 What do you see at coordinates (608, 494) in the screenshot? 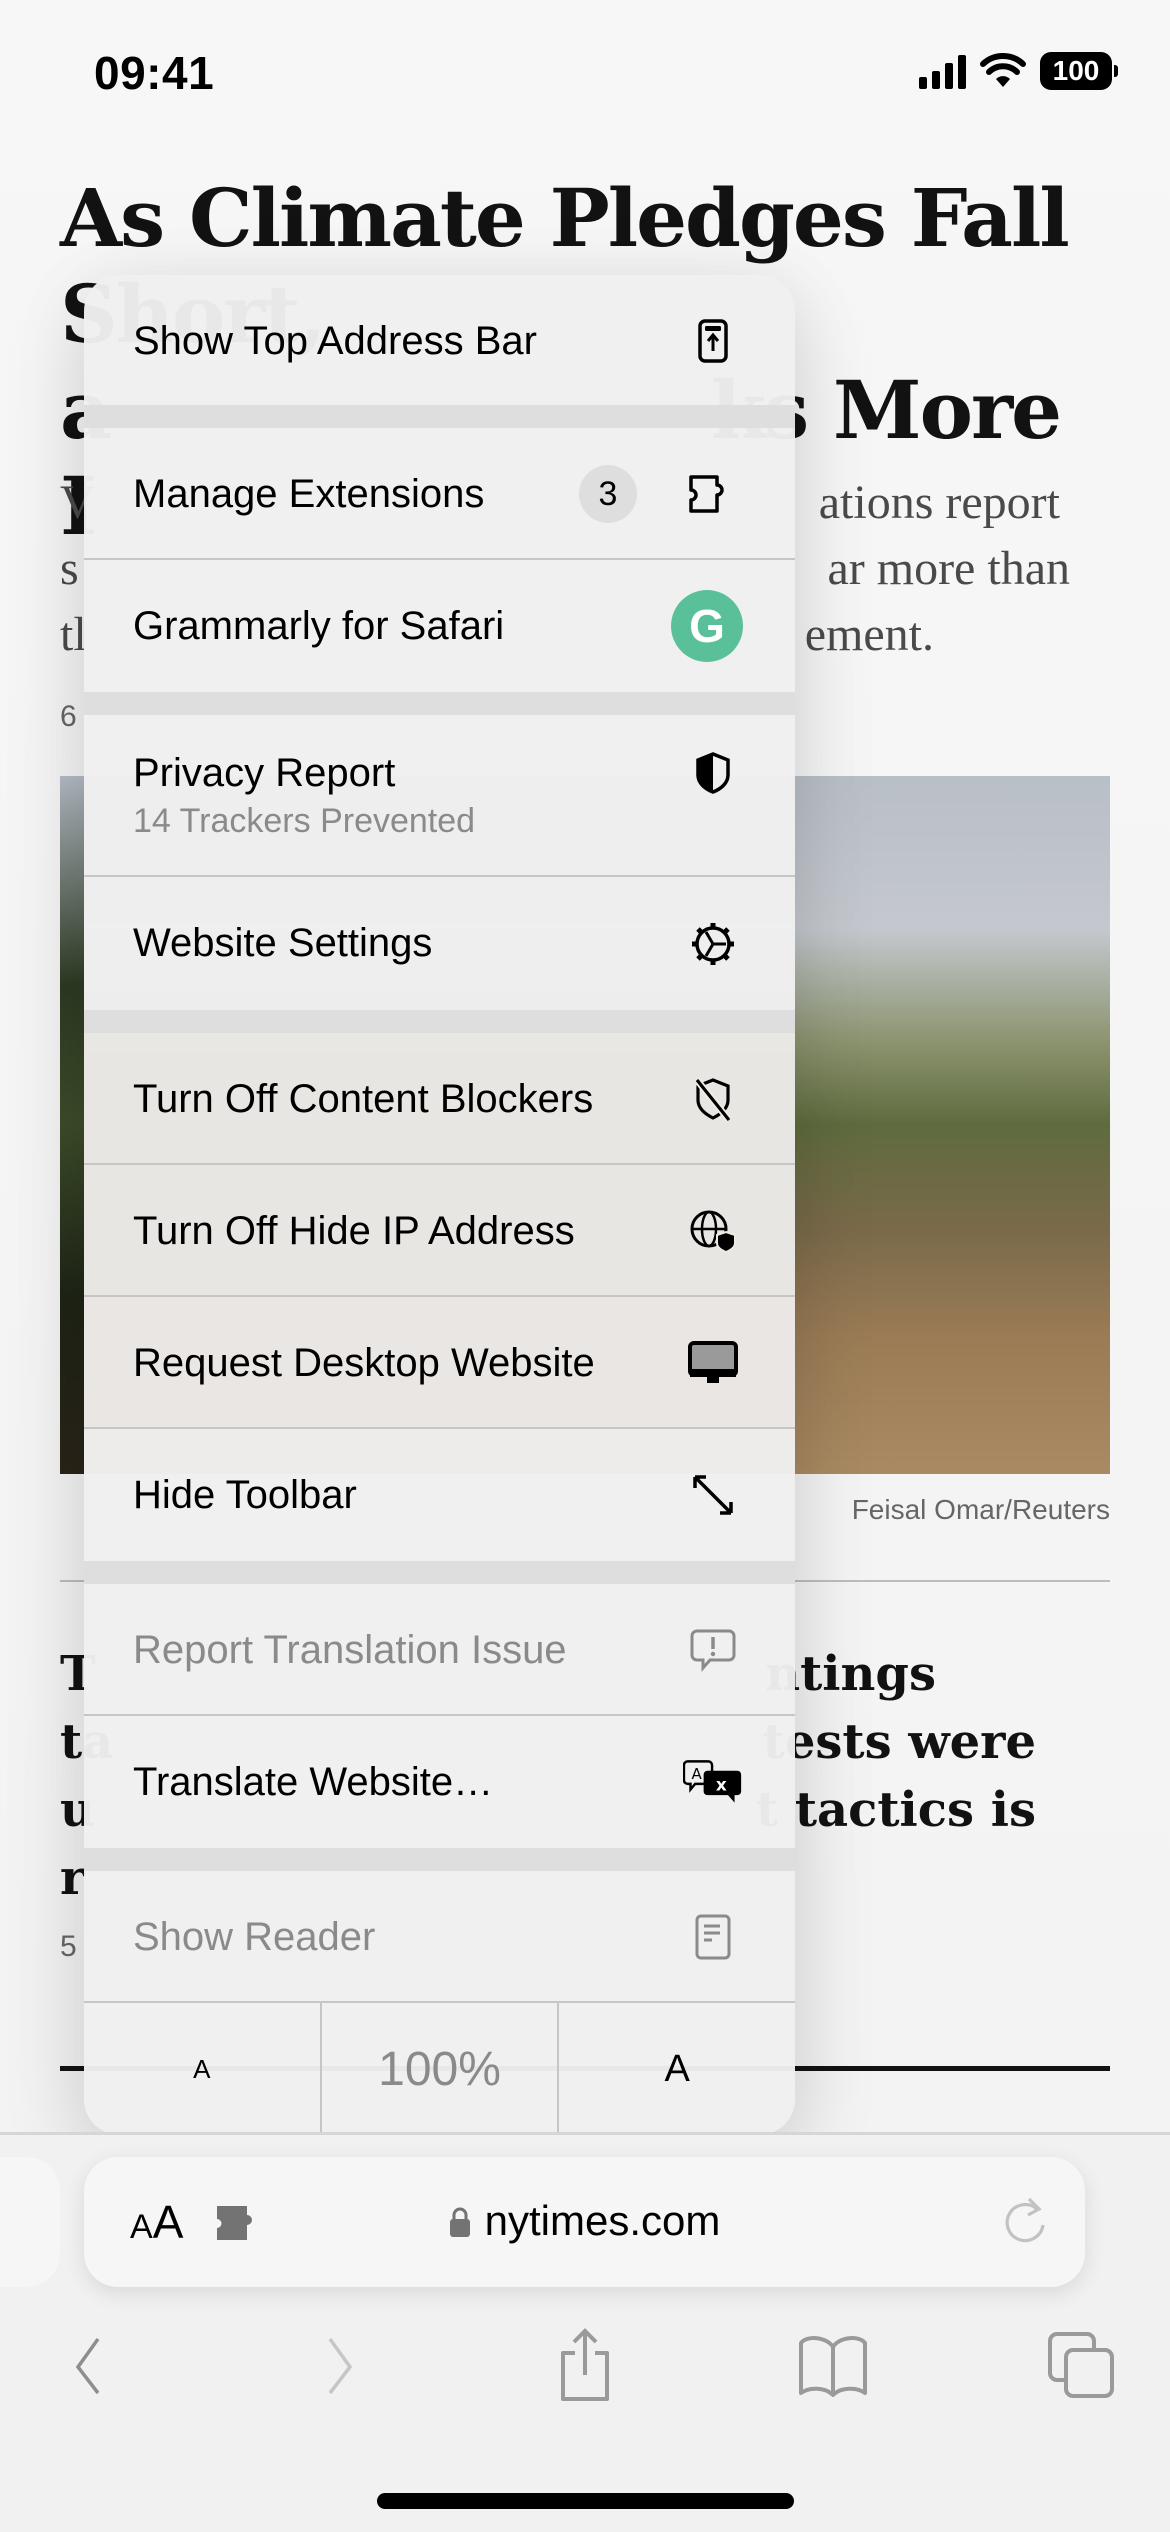
I see `extensions-count-badge: 3` at bounding box center [608, 494].